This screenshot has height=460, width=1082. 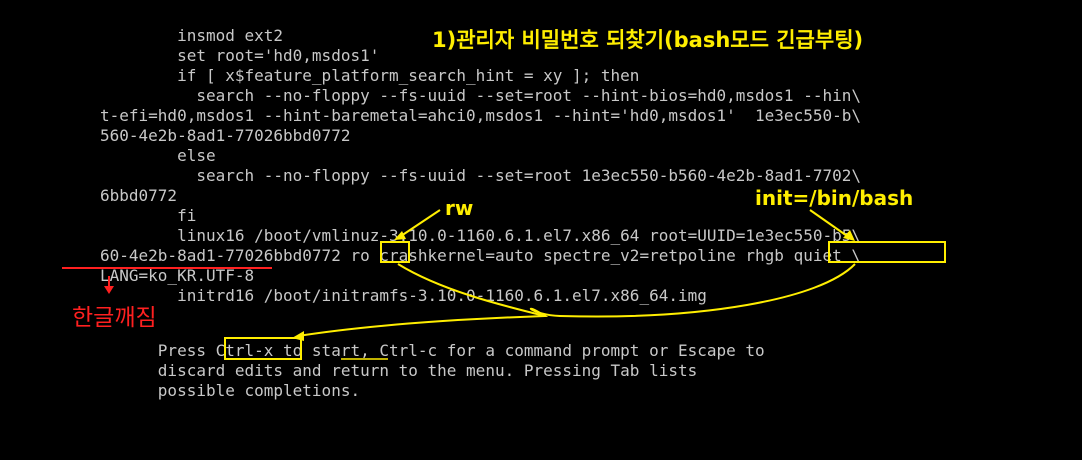 I want to click on hangul-broken-annotation: 한글깨짐, so click(x=114, y=318).